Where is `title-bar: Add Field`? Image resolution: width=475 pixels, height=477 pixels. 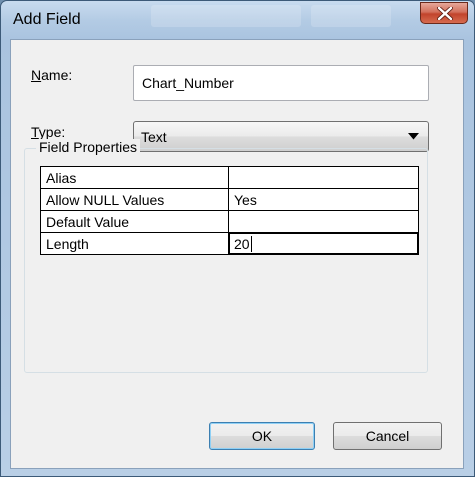 title-bar: Add Field is located at coordinates (237, 20).